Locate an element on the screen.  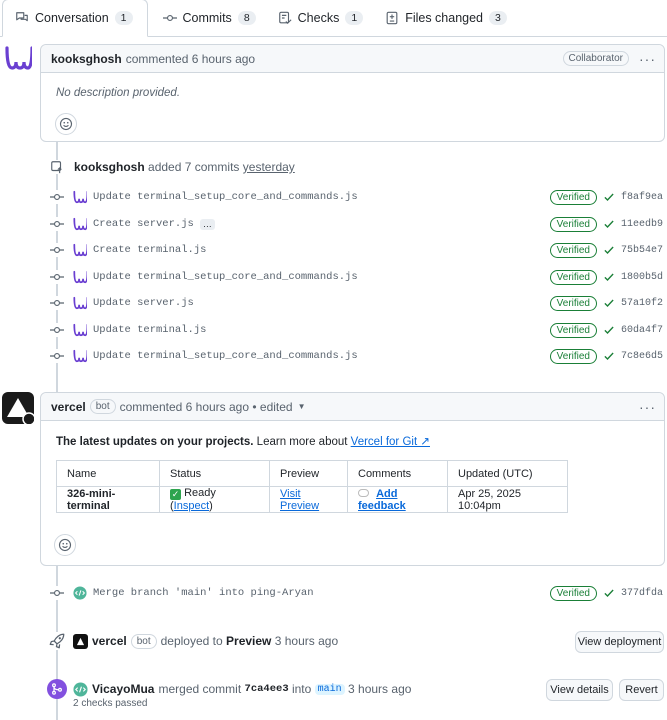
tab-files-changed: Files changed 3 is located at coordinates (446, 18).